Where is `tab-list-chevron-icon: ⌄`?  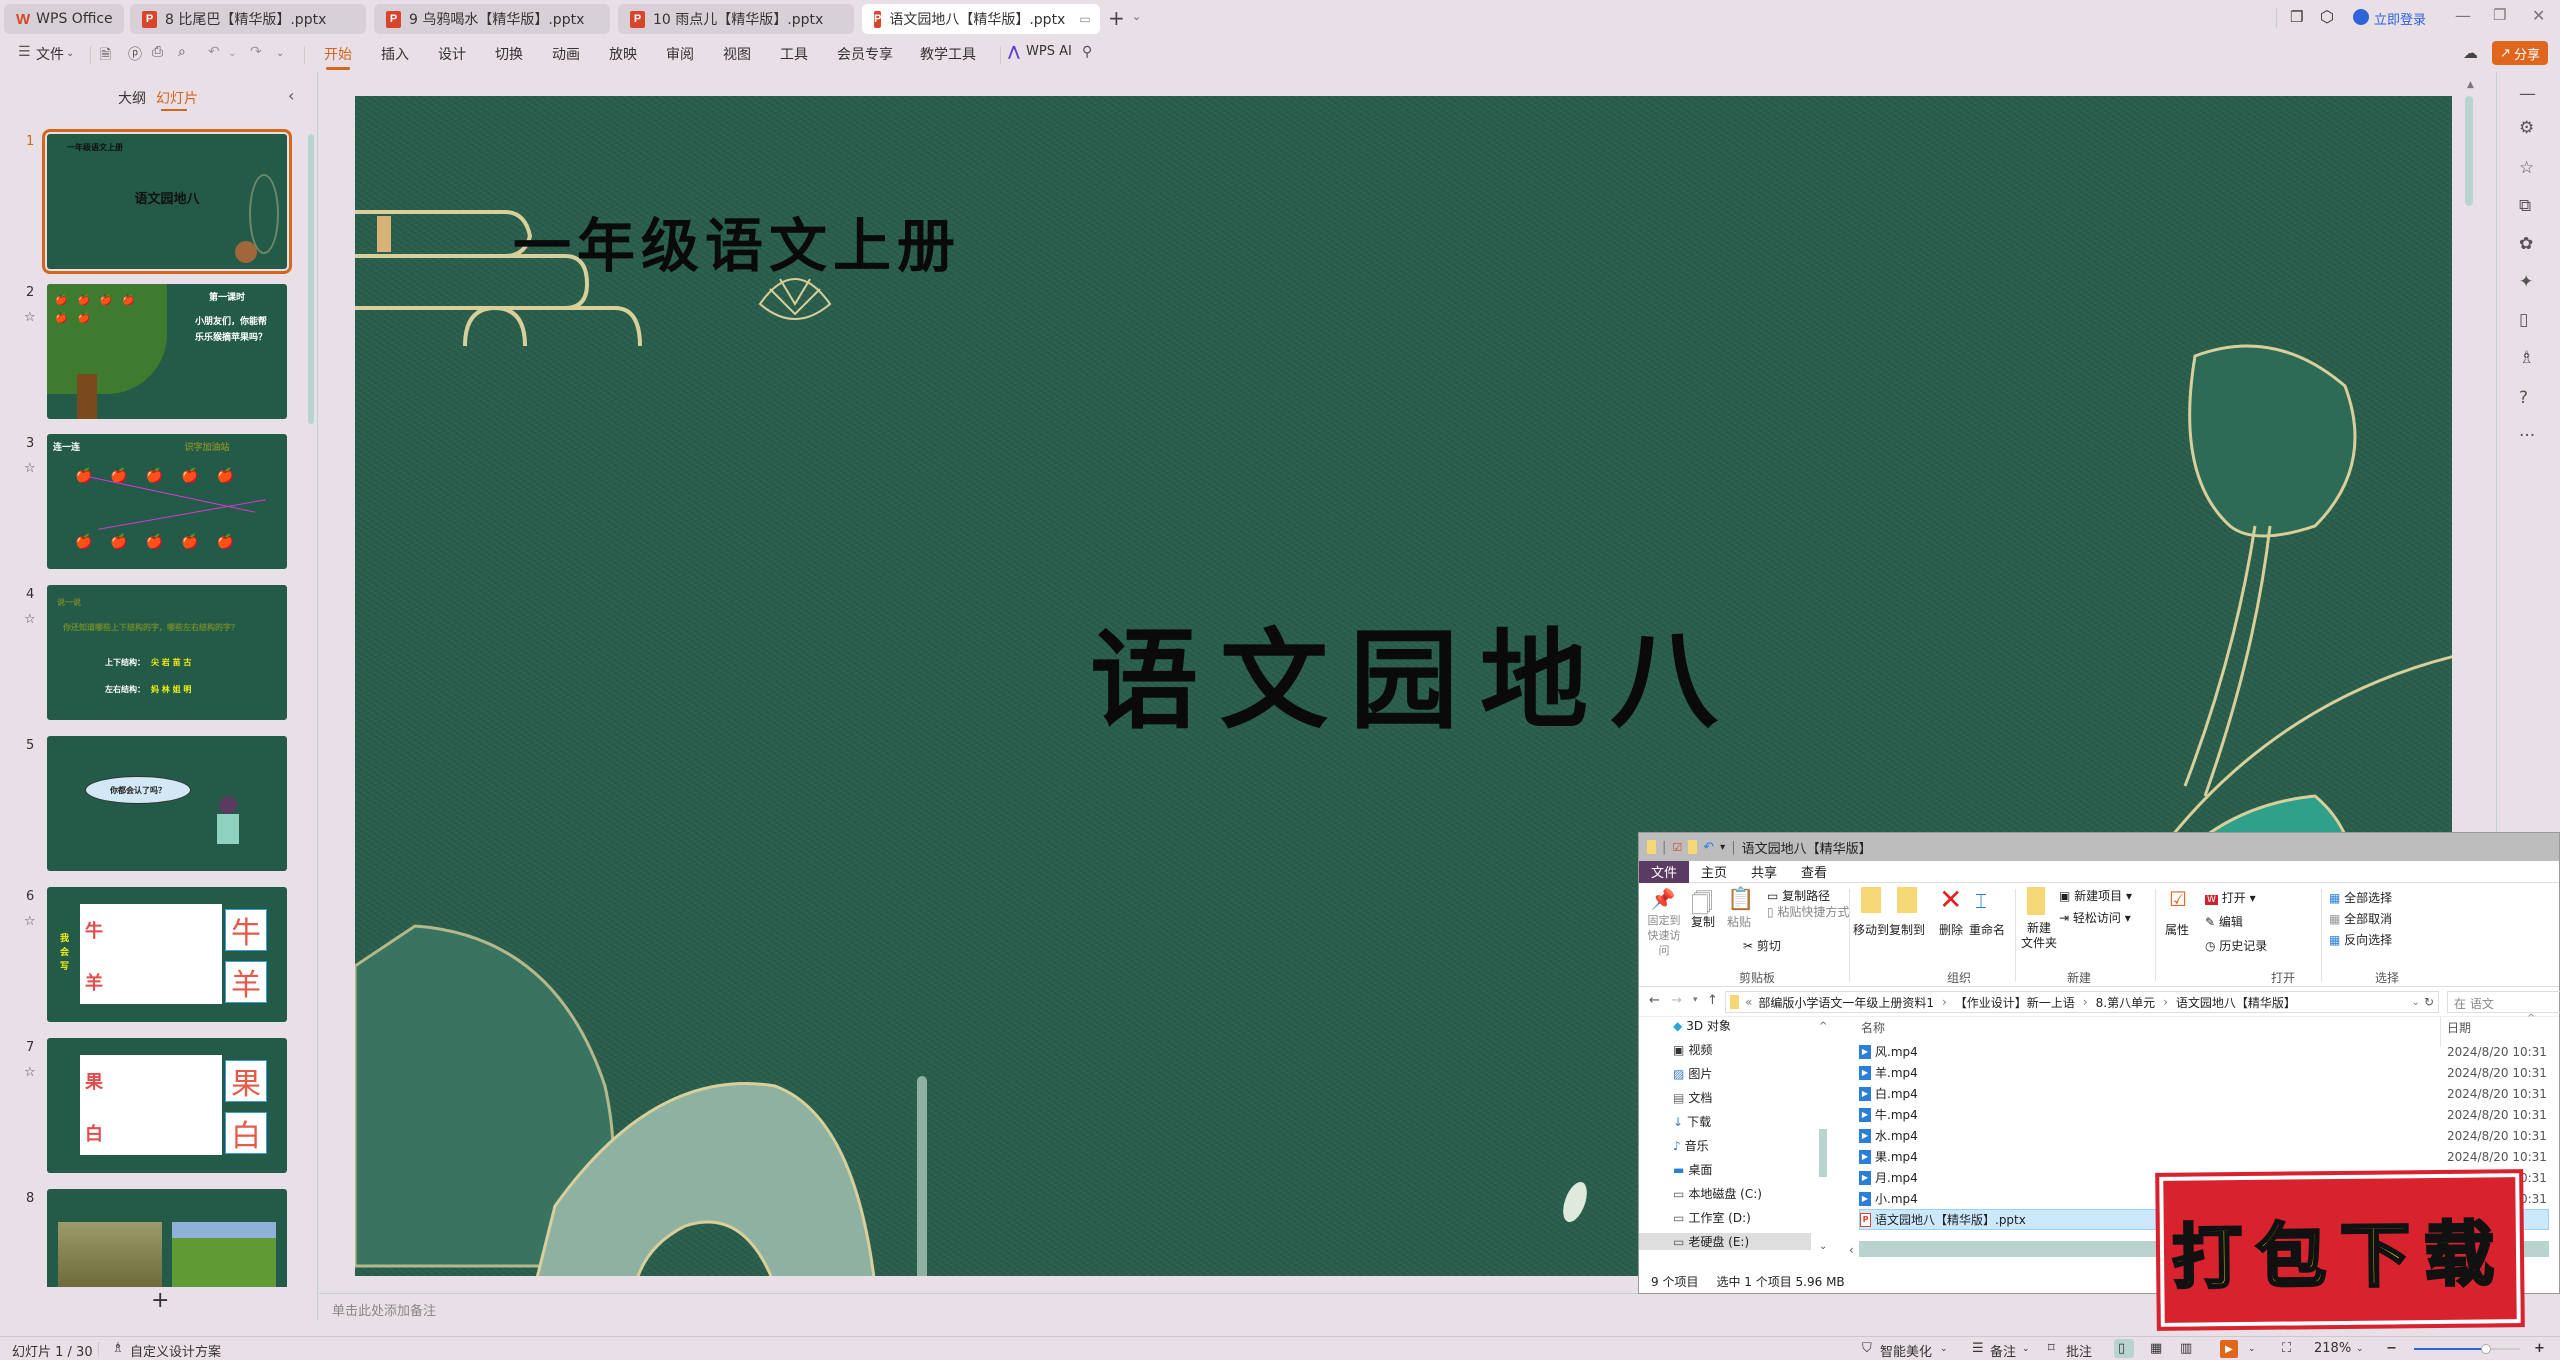 tab-list-chevron-icon: ⌄ is located at coordinates (1136, 16).